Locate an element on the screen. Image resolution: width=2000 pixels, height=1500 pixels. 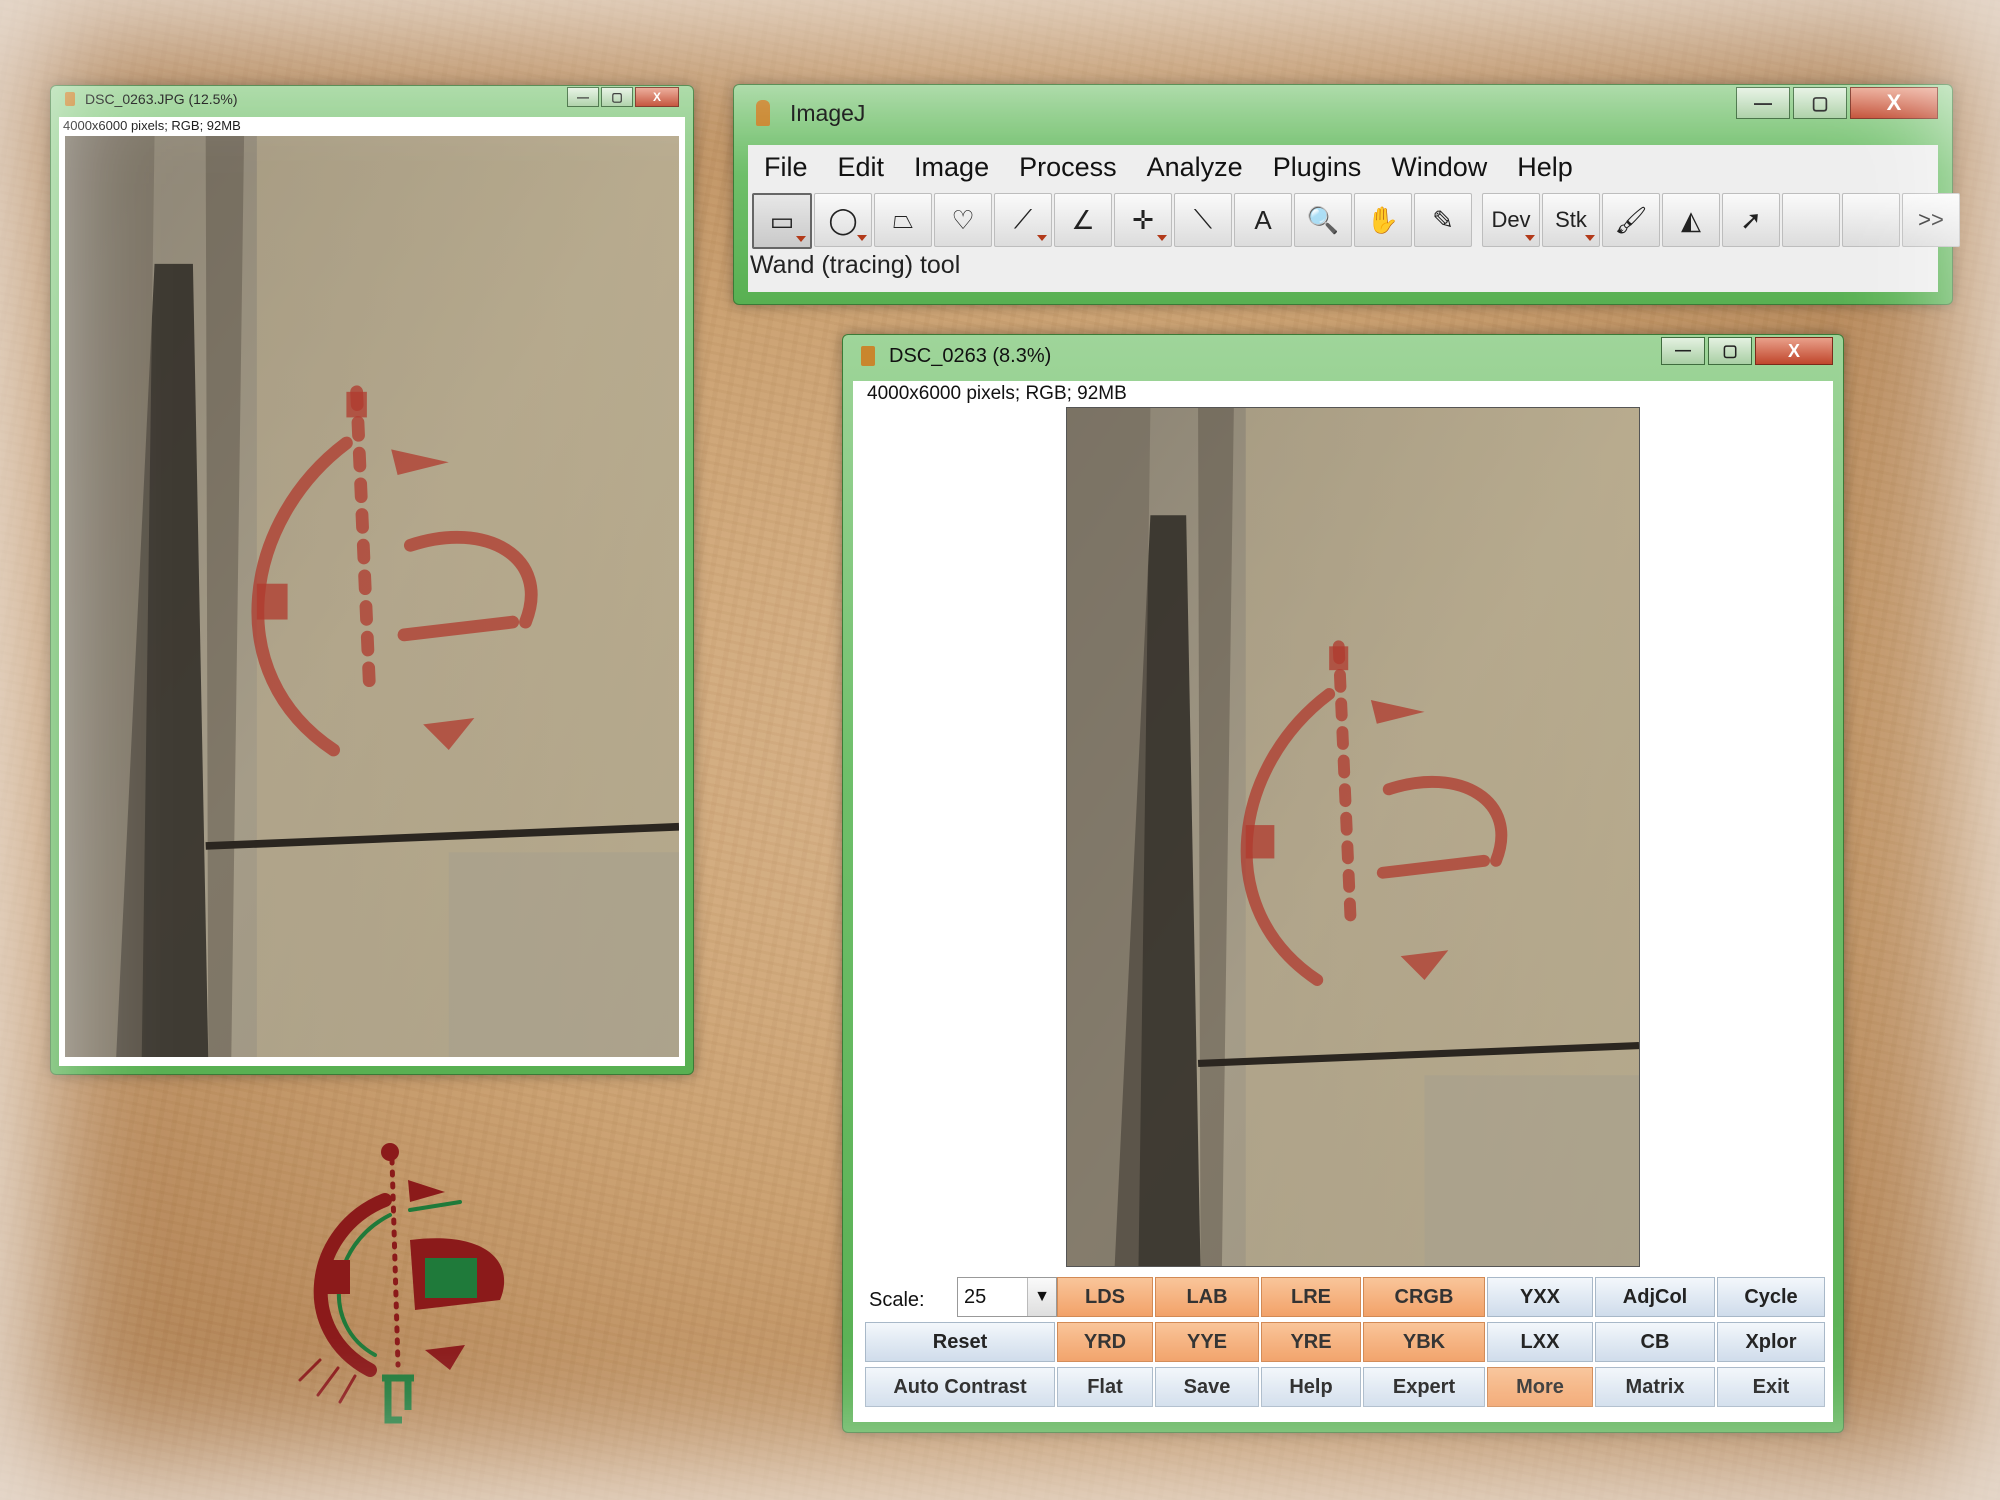
window-title: DSC_0263 (8.3%) is located at coordinates (970, 355).